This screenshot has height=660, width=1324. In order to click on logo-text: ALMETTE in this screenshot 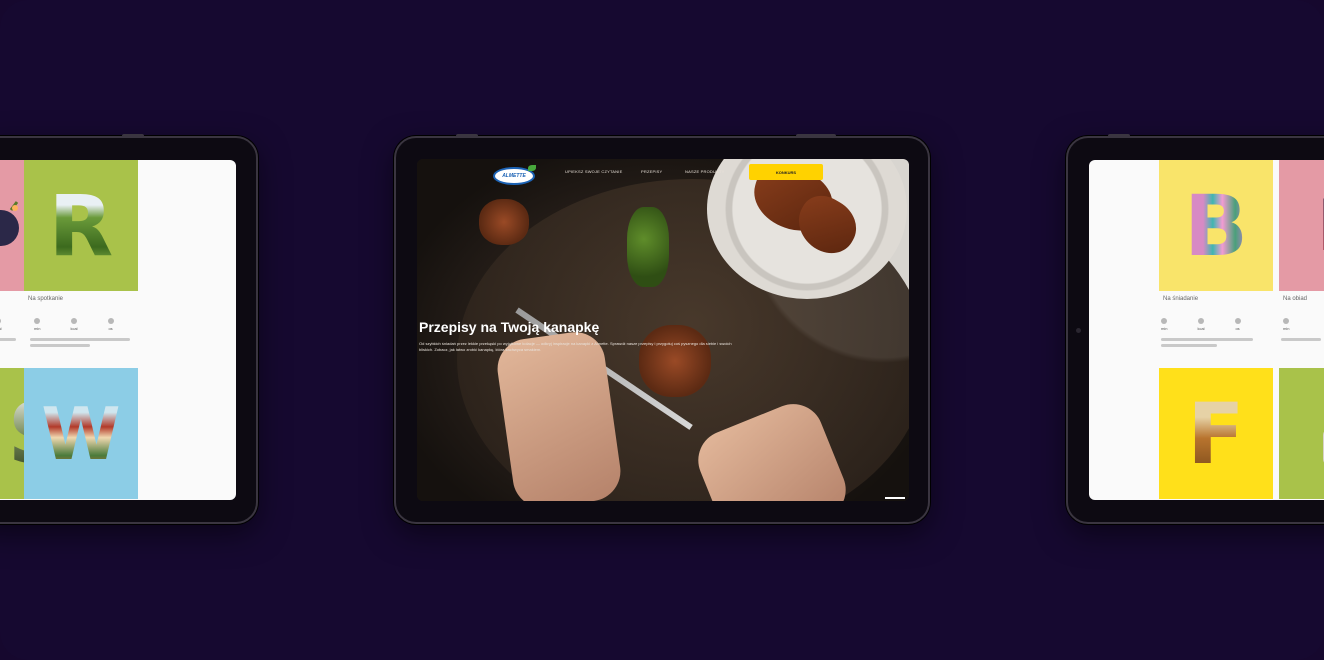, I will do `click(514, 176)`.